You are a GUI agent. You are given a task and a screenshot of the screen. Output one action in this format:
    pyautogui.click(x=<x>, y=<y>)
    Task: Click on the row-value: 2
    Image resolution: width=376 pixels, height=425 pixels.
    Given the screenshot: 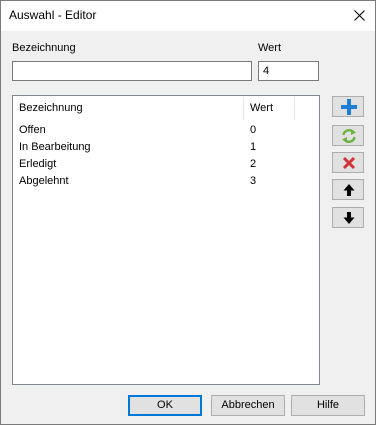 What is the action you would take?
    pyautogui.click(x=253, y=164)
    